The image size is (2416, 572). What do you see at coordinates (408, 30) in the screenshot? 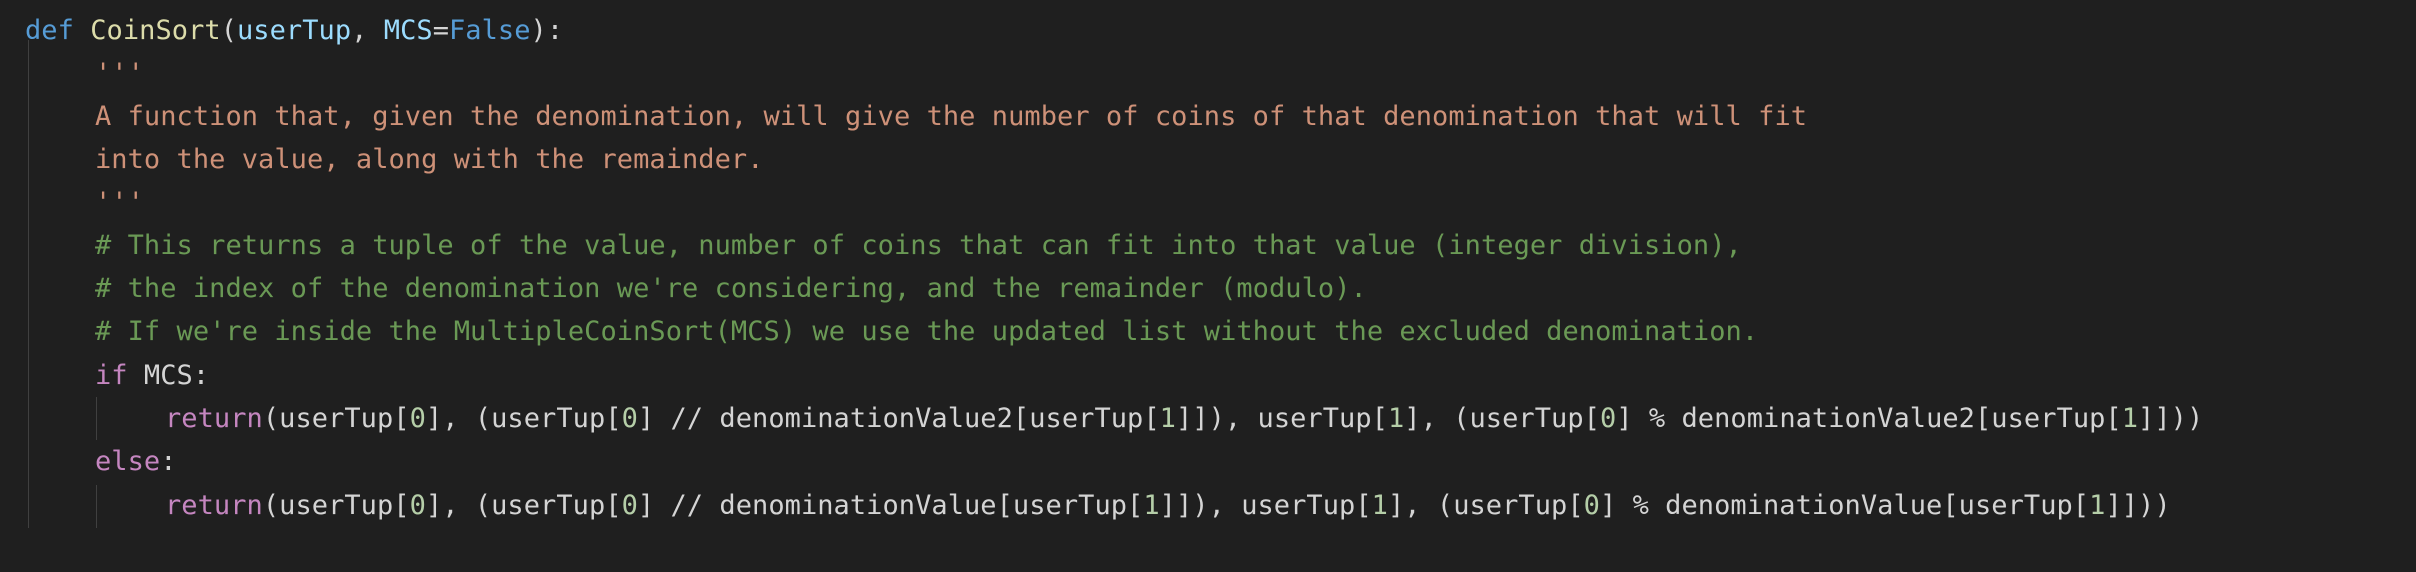
I see `parameter-mcs: MCS` at bounding box center [408, 30].